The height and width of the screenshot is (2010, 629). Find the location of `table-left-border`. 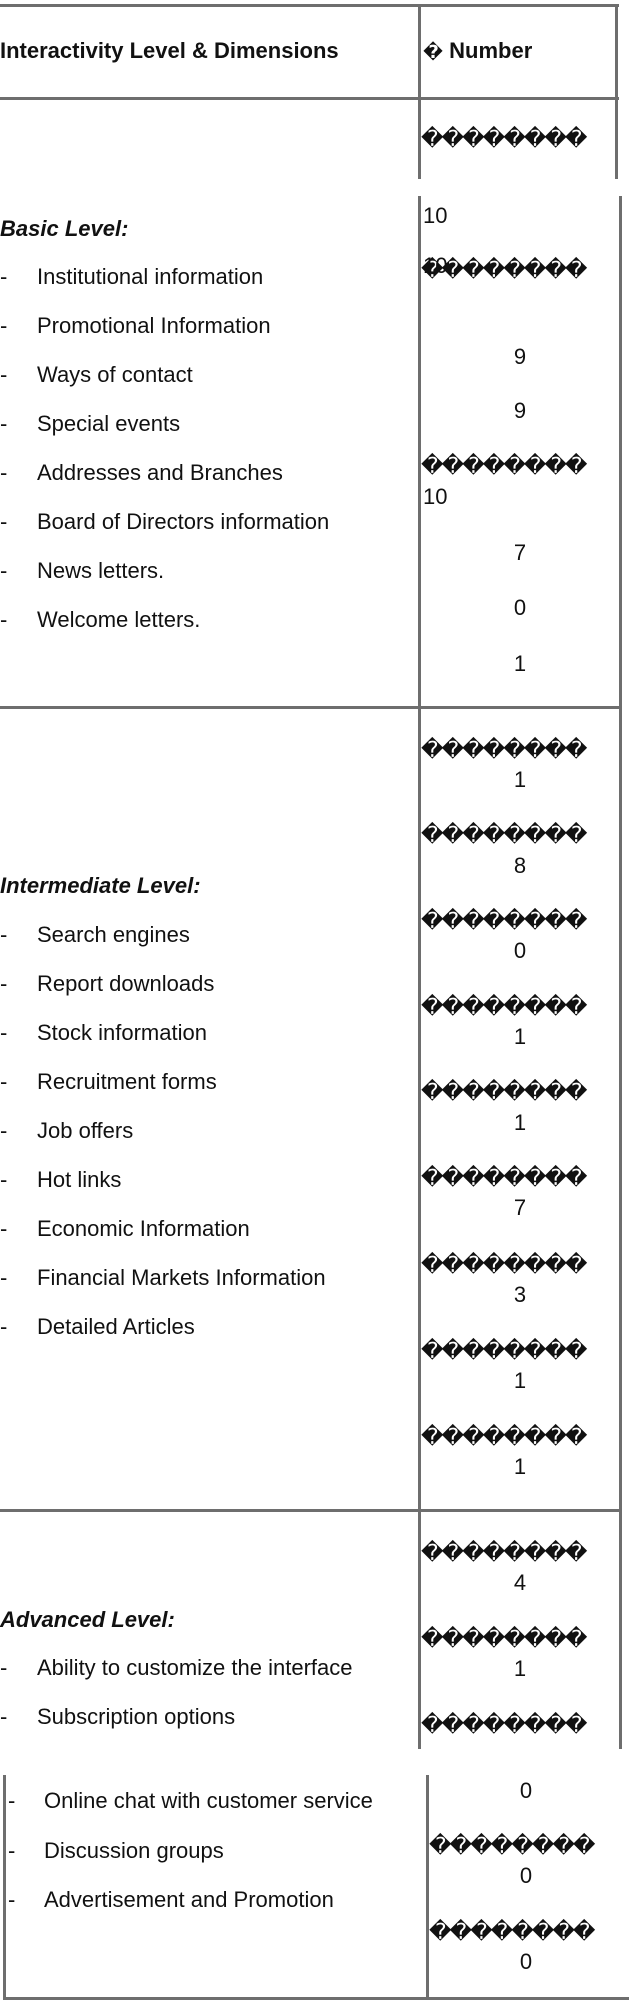

table-left-border is located at coordinates (4, 1887).